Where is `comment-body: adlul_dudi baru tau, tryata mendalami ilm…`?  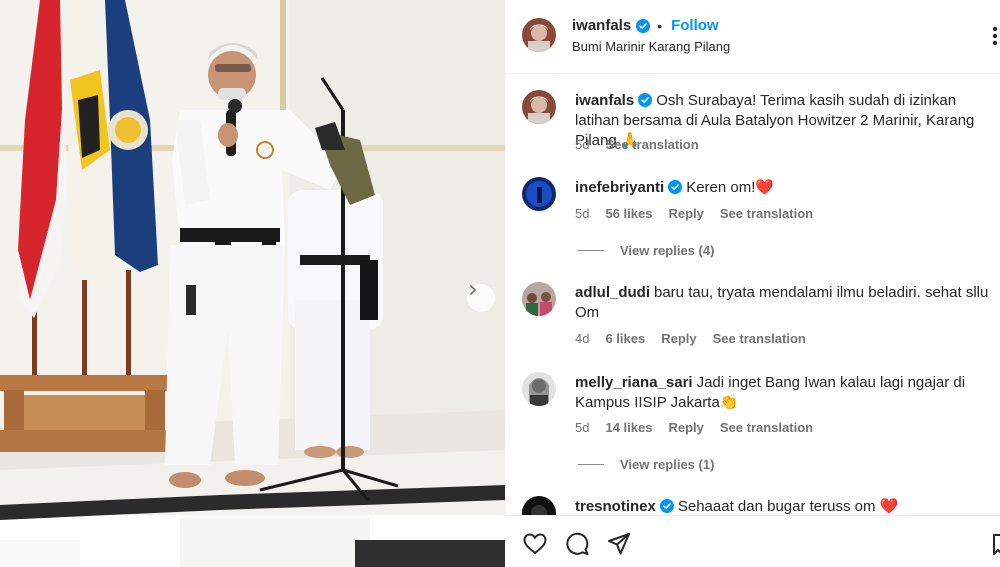
comment-body: adlul_dudi baru tau, tryata mendalami ilm… is located at coordinates (782, 303).